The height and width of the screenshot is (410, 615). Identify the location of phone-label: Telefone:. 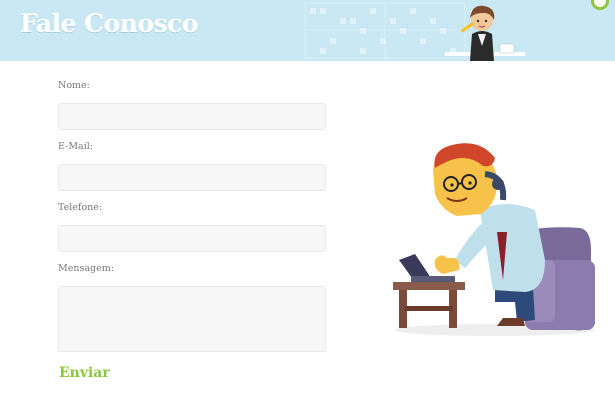
(80, 207).